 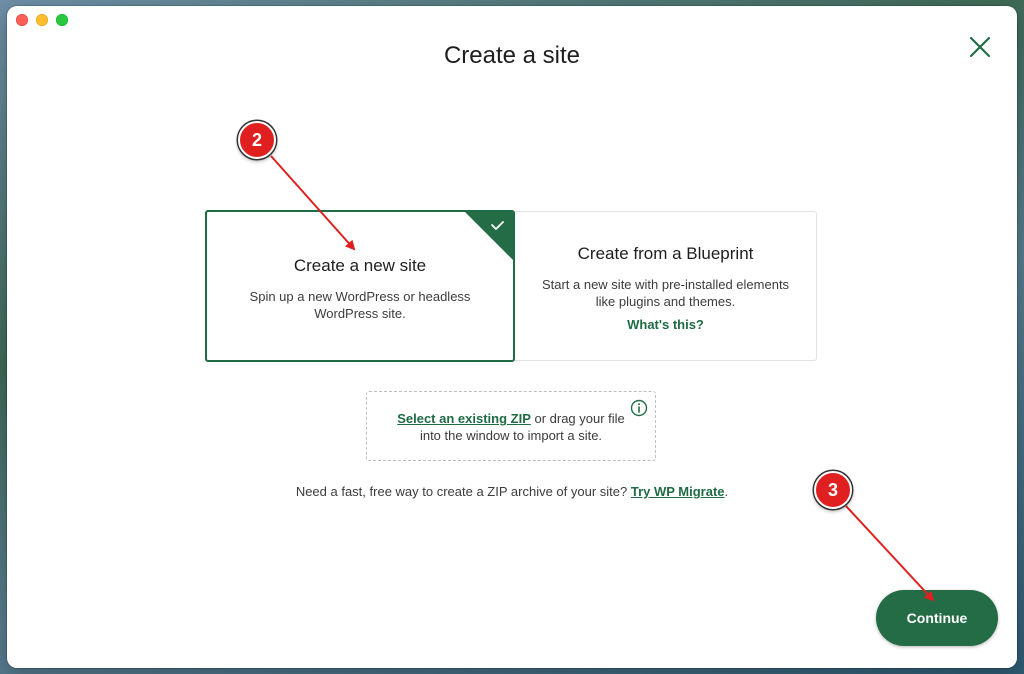 I want to click on annotation-marker-3: 3, so click(x=833, y=490).